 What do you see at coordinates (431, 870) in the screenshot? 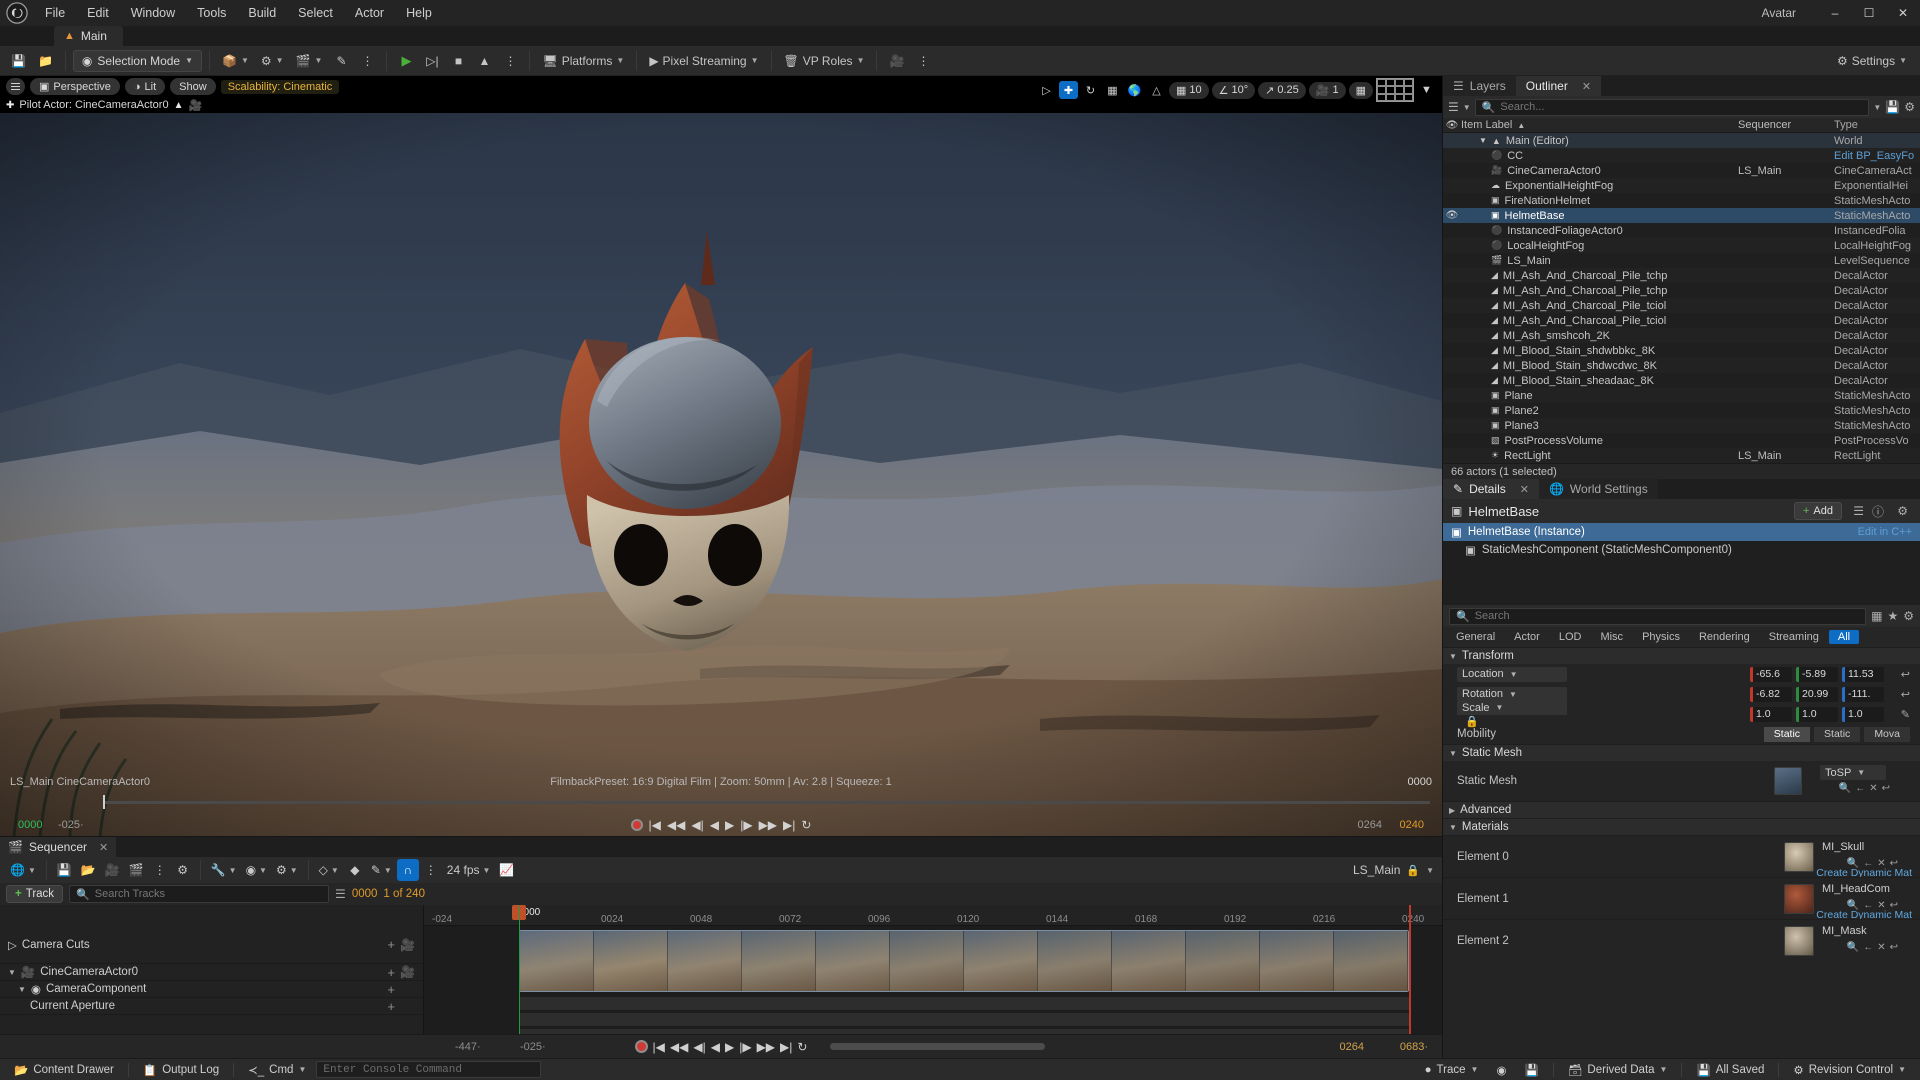
I see `snap-options-icon: ⋮` at bounding box center [431, 870].